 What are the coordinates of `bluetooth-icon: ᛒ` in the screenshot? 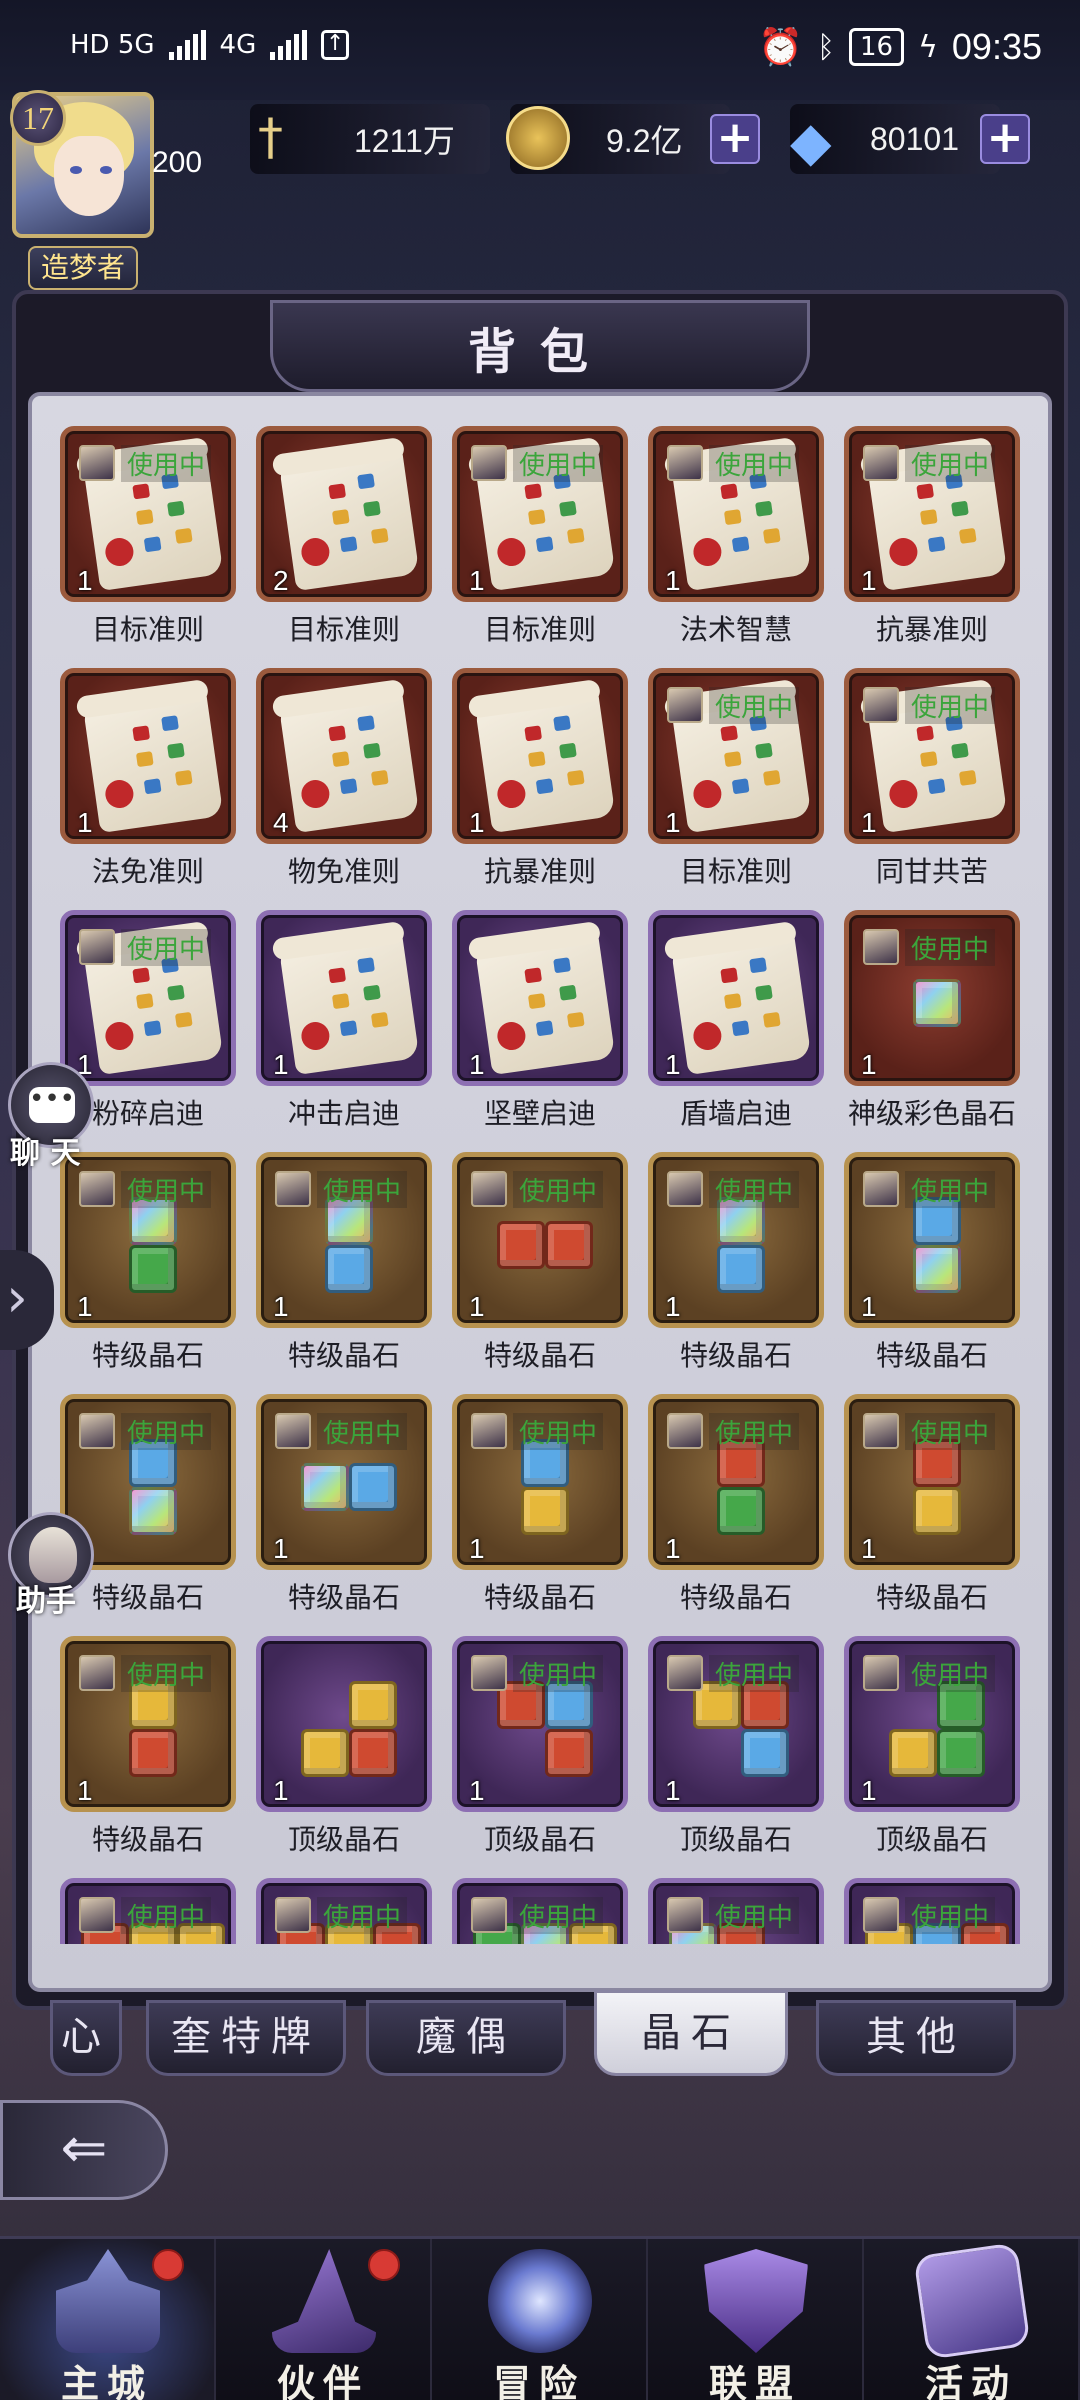 It's located at (826, 47).